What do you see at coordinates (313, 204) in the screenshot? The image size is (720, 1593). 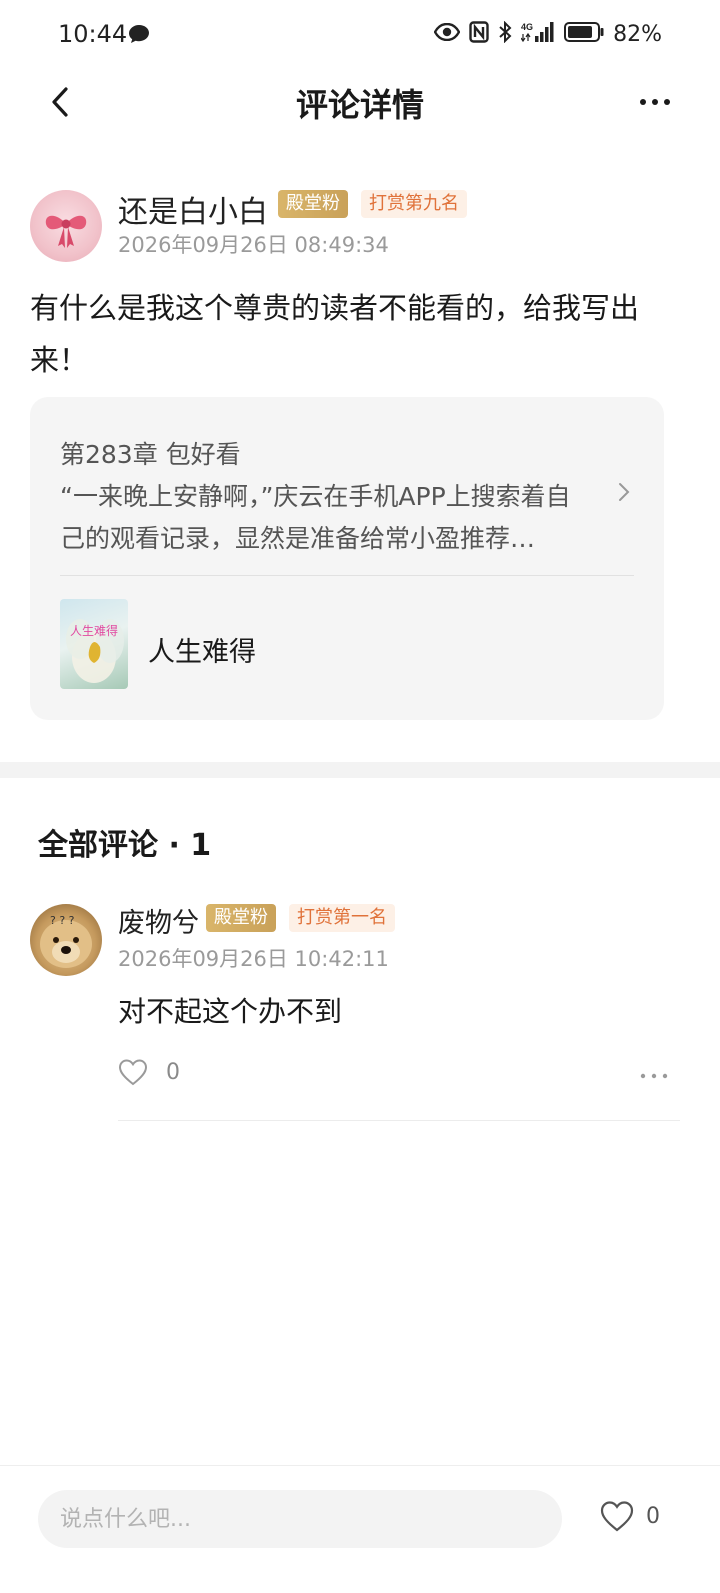 I see `fan-badge: 殿堂粉` at bounding box center [313, 204].